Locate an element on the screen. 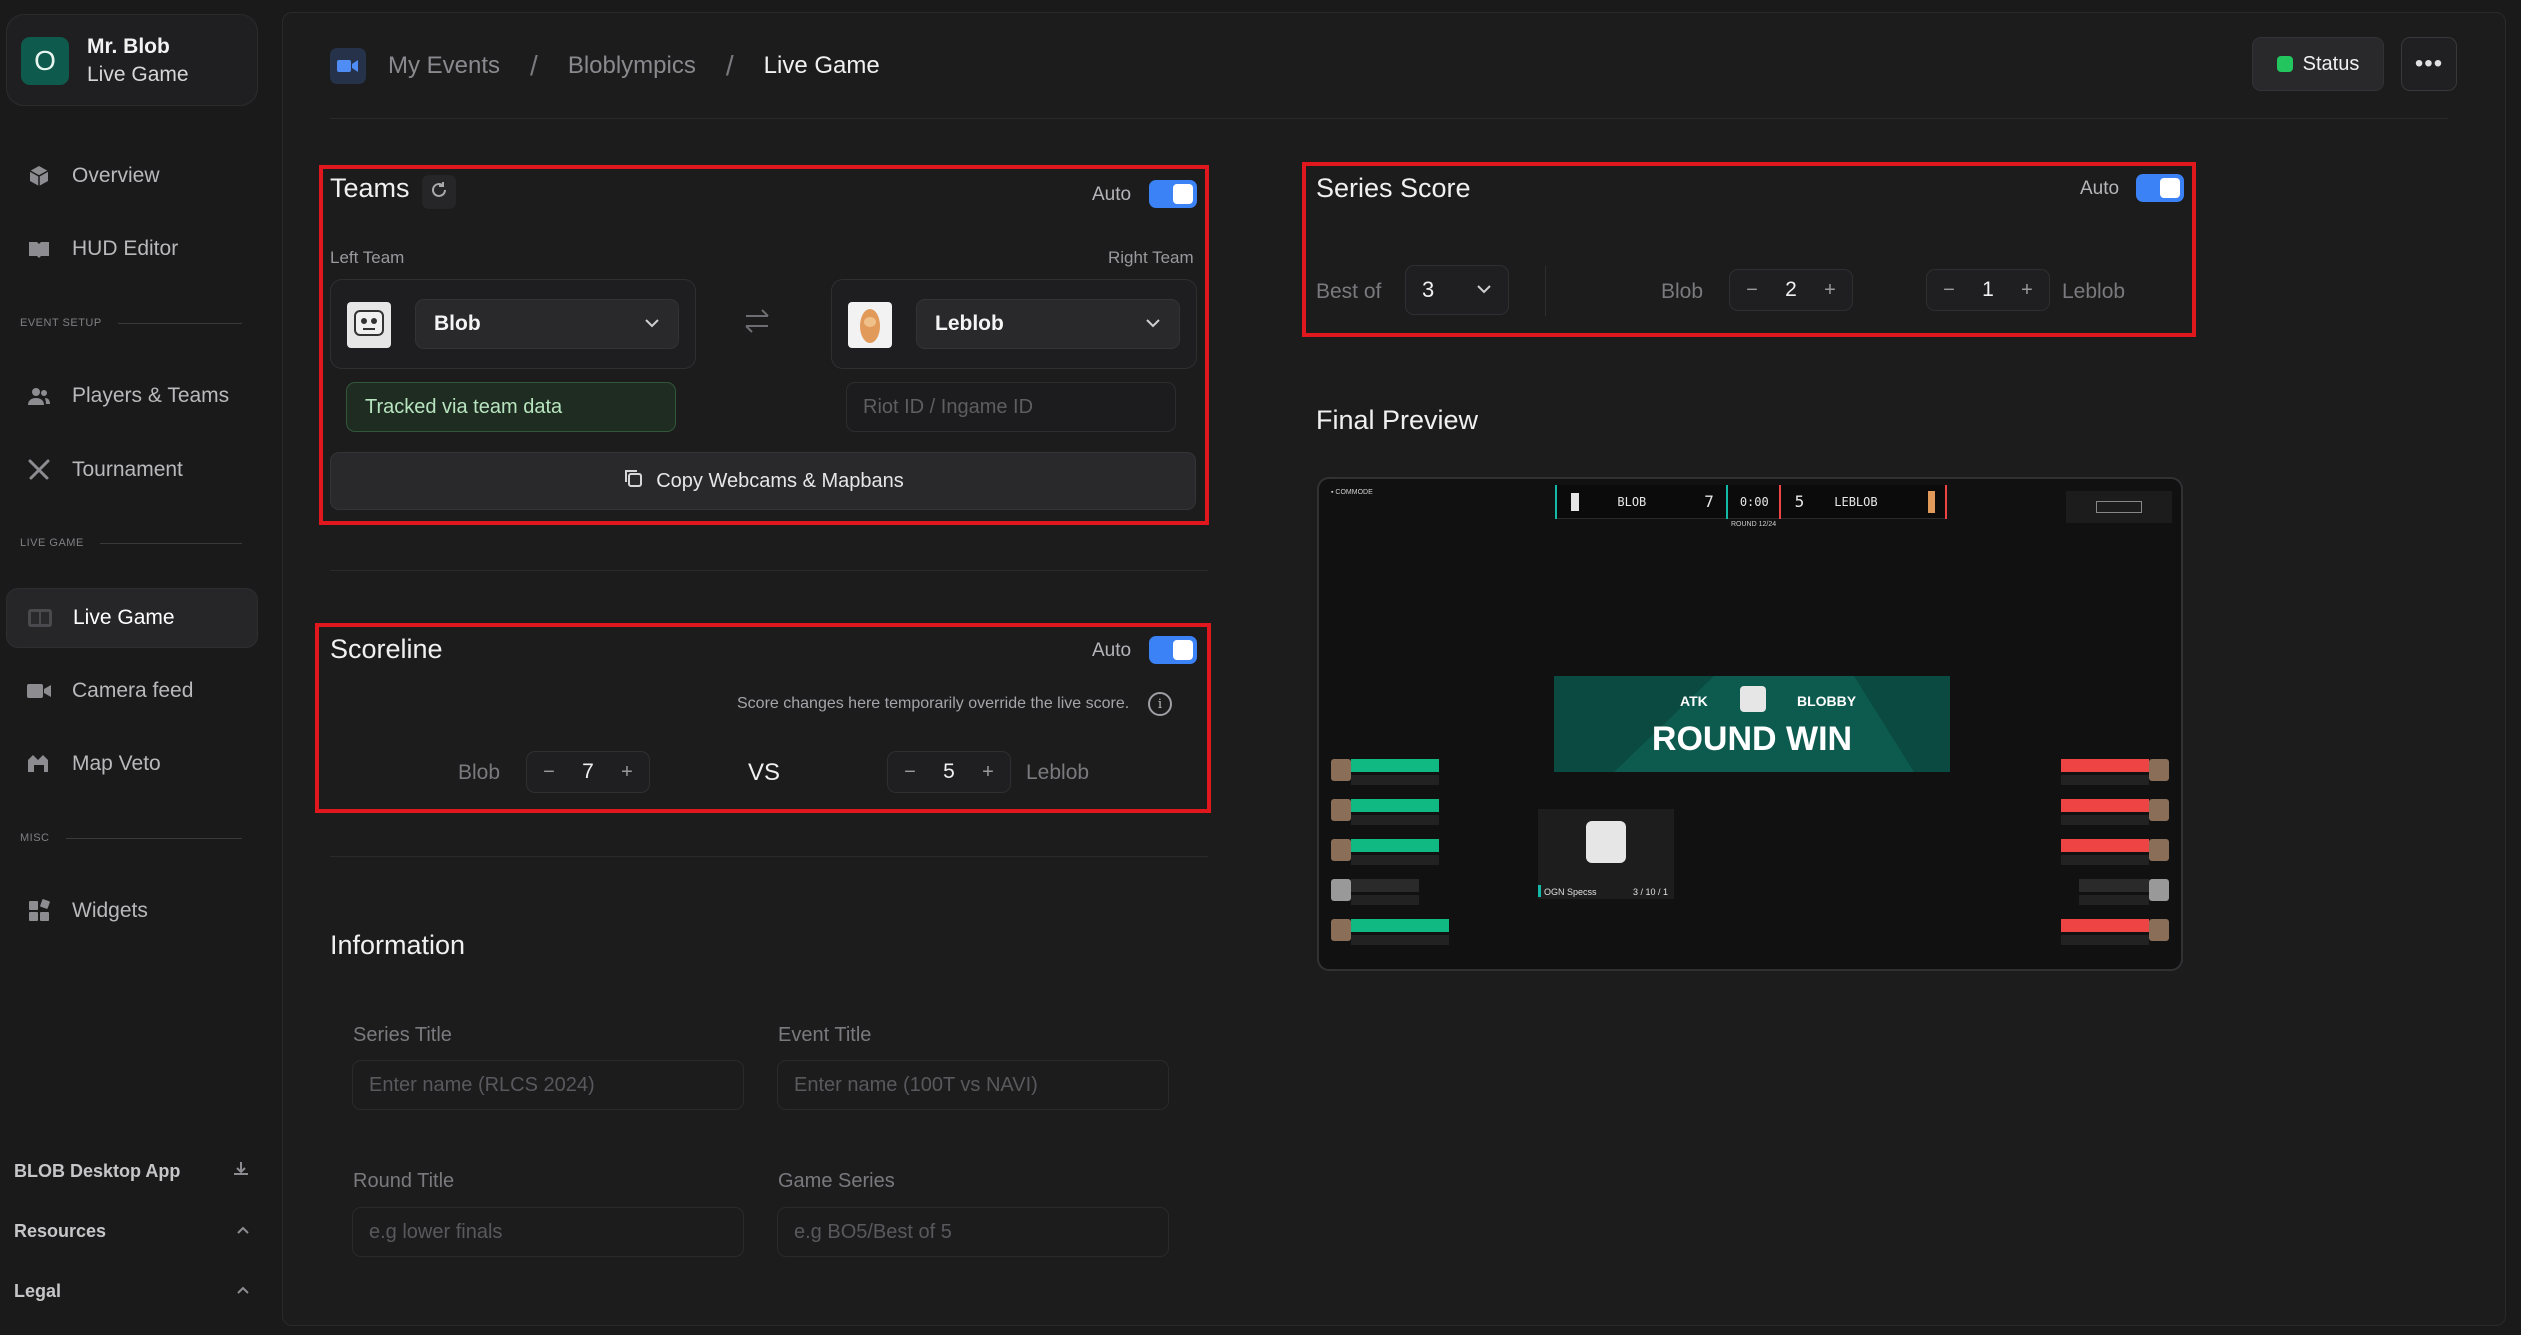  best-of-select: 3 is located at coordinates (1457, 290).